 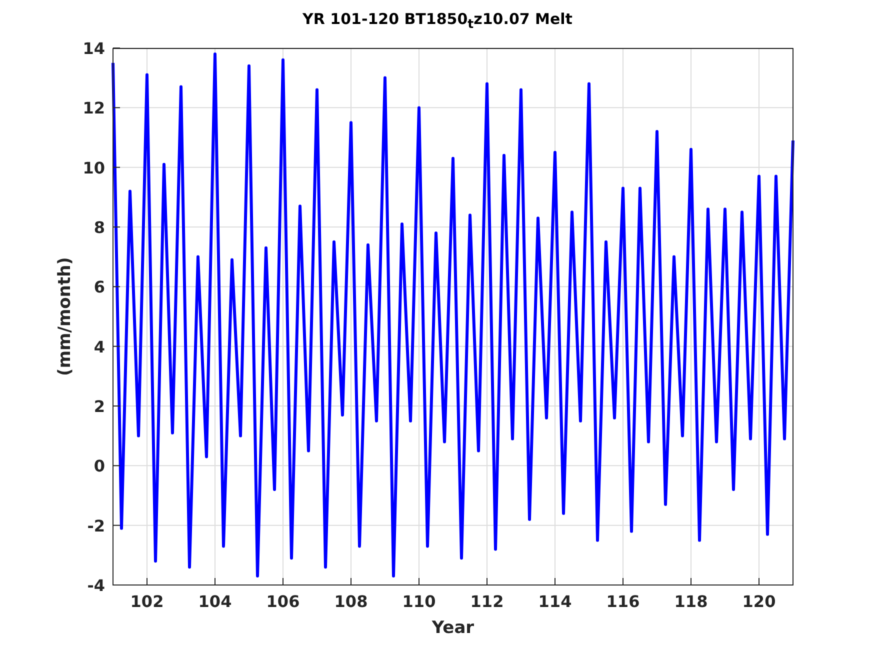 I want to click on tick-label: 8, so click(x=99, y=227).